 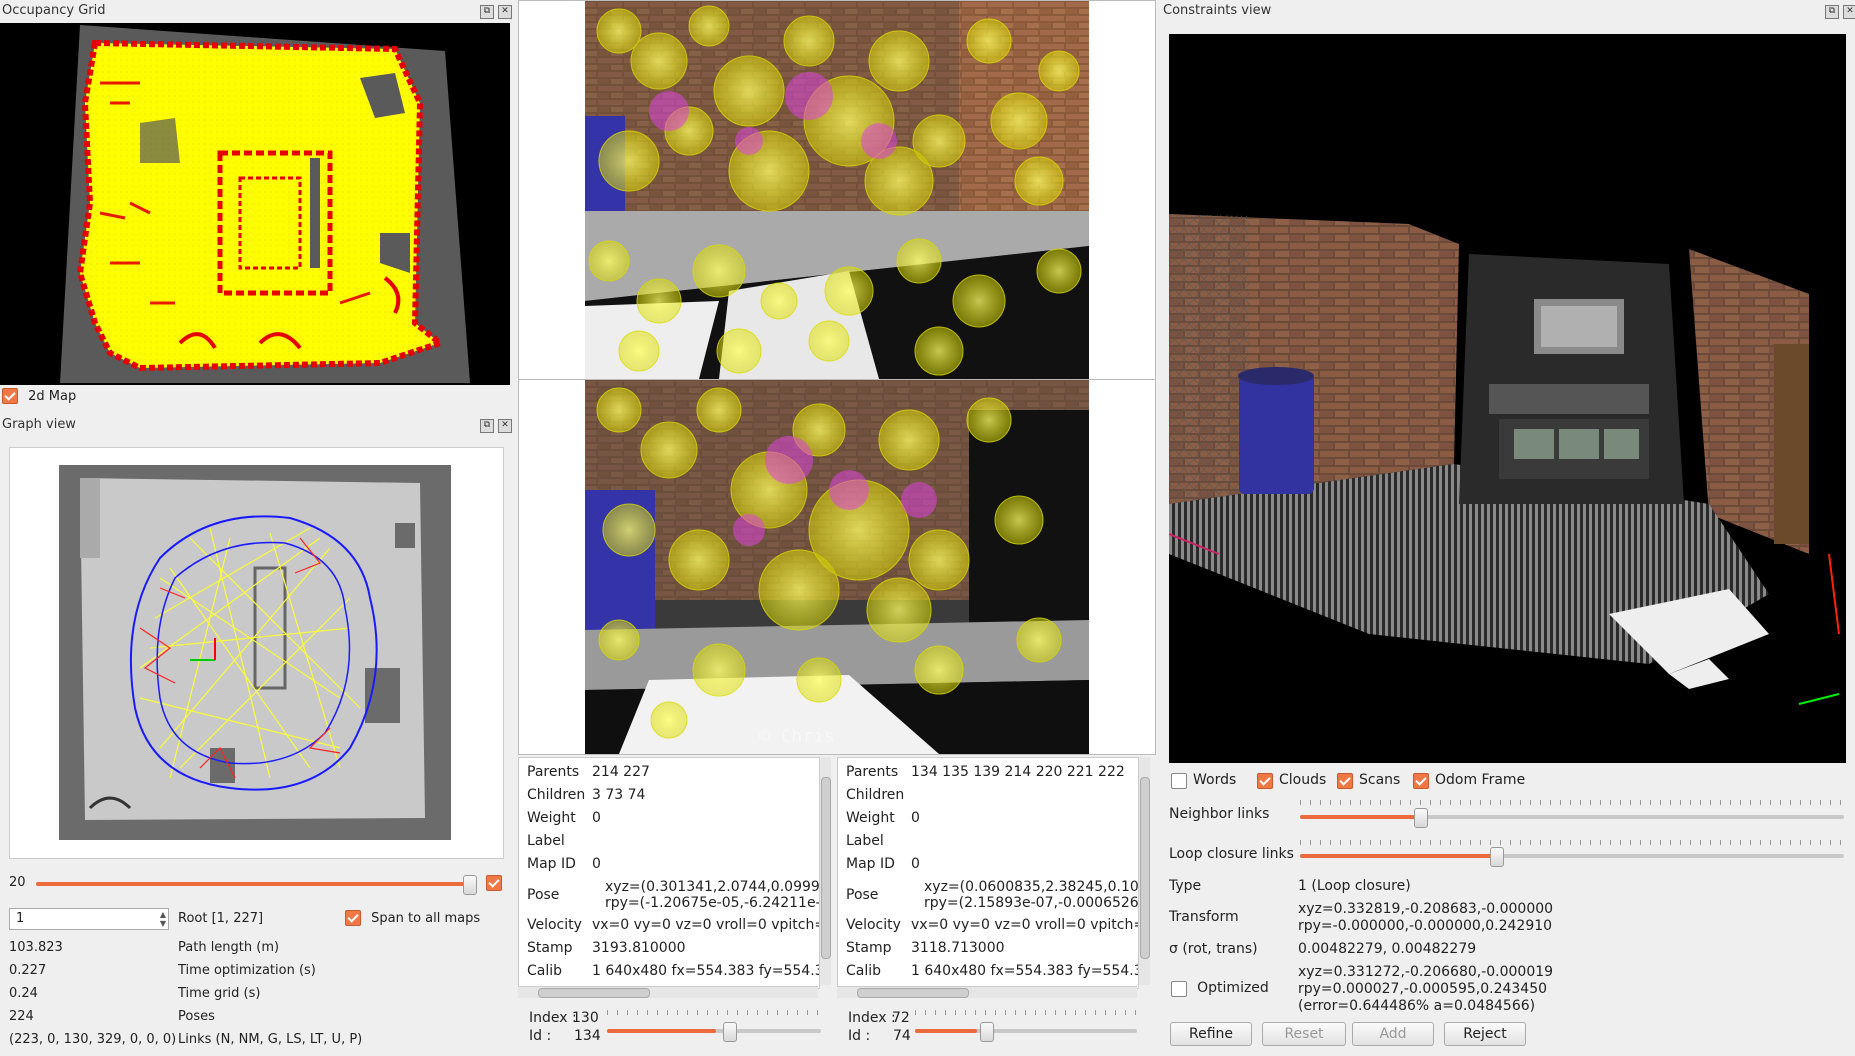 What do you see at coordinates (587, 1036) in the screenshot?
I see `left-id-value: 134` at bounding box center [587, 1036].